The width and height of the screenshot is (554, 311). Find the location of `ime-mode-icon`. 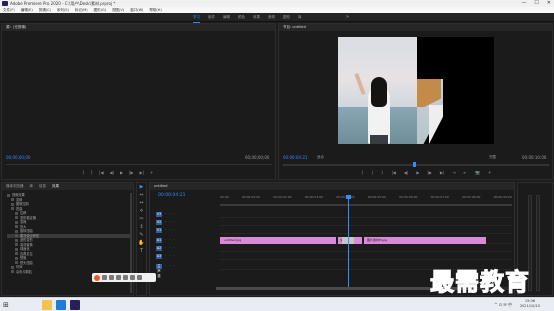

ime-mode-icon is located at coordinates (104, 277).